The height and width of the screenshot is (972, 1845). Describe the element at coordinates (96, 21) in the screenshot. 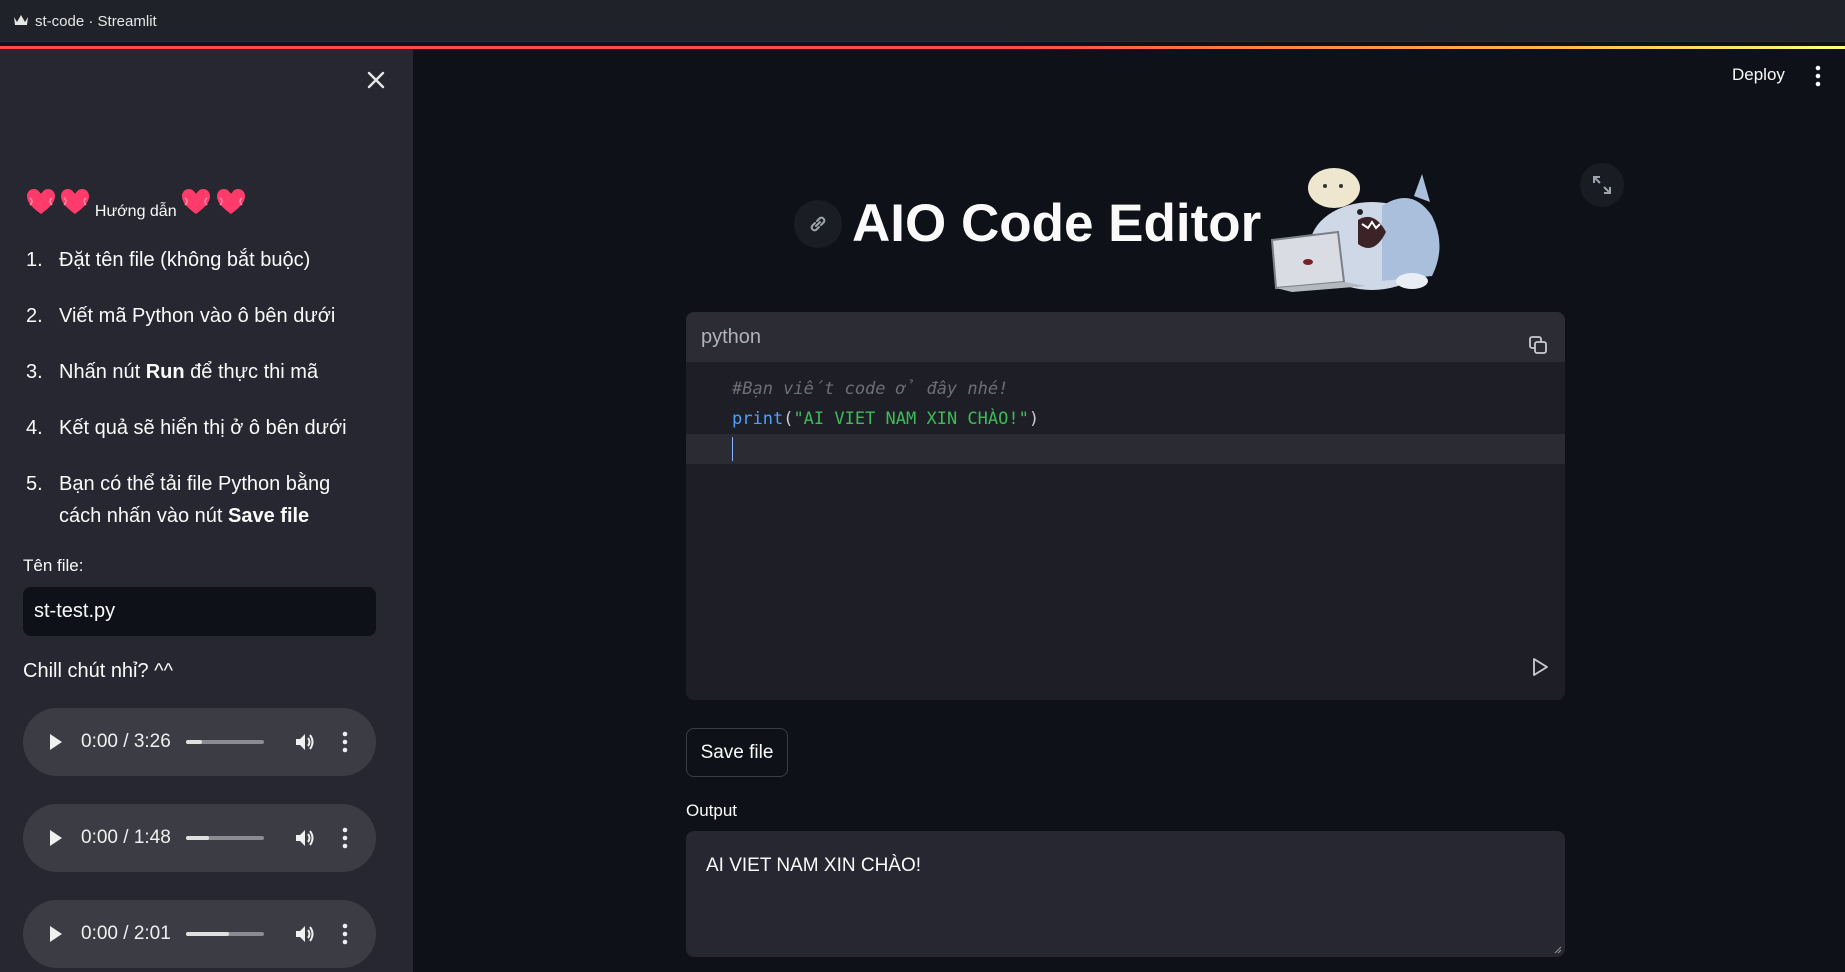

I see `tab-title: st-code · Streamlit` at that location.